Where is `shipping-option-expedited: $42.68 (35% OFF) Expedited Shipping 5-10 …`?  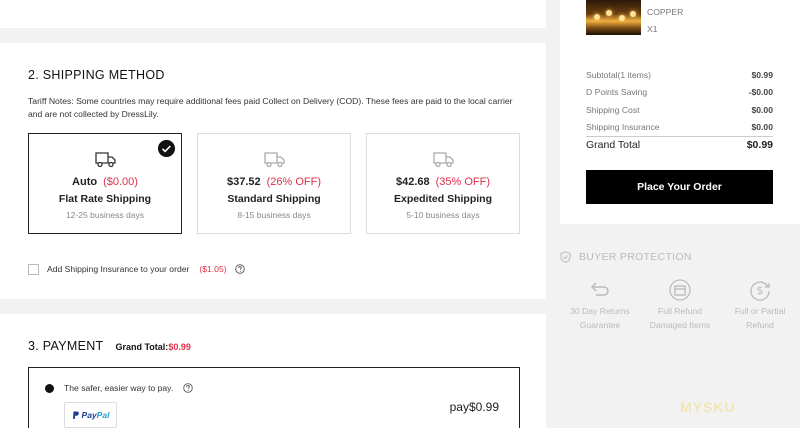
shipping-option-expedited: $42.68 (35% OFF) Expedited Shipping 5-10 … is located at coordinates (443, 183).